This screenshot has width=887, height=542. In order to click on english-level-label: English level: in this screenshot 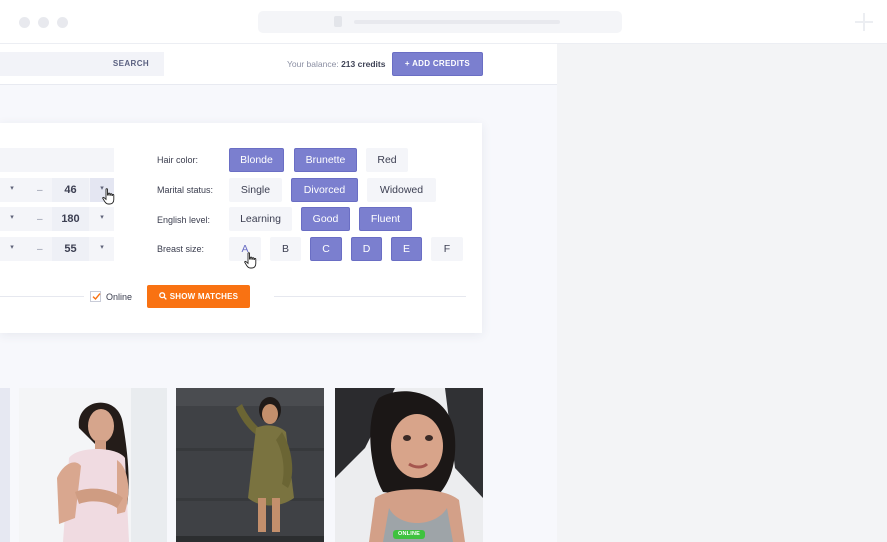, I will do `click(184, 220)`.